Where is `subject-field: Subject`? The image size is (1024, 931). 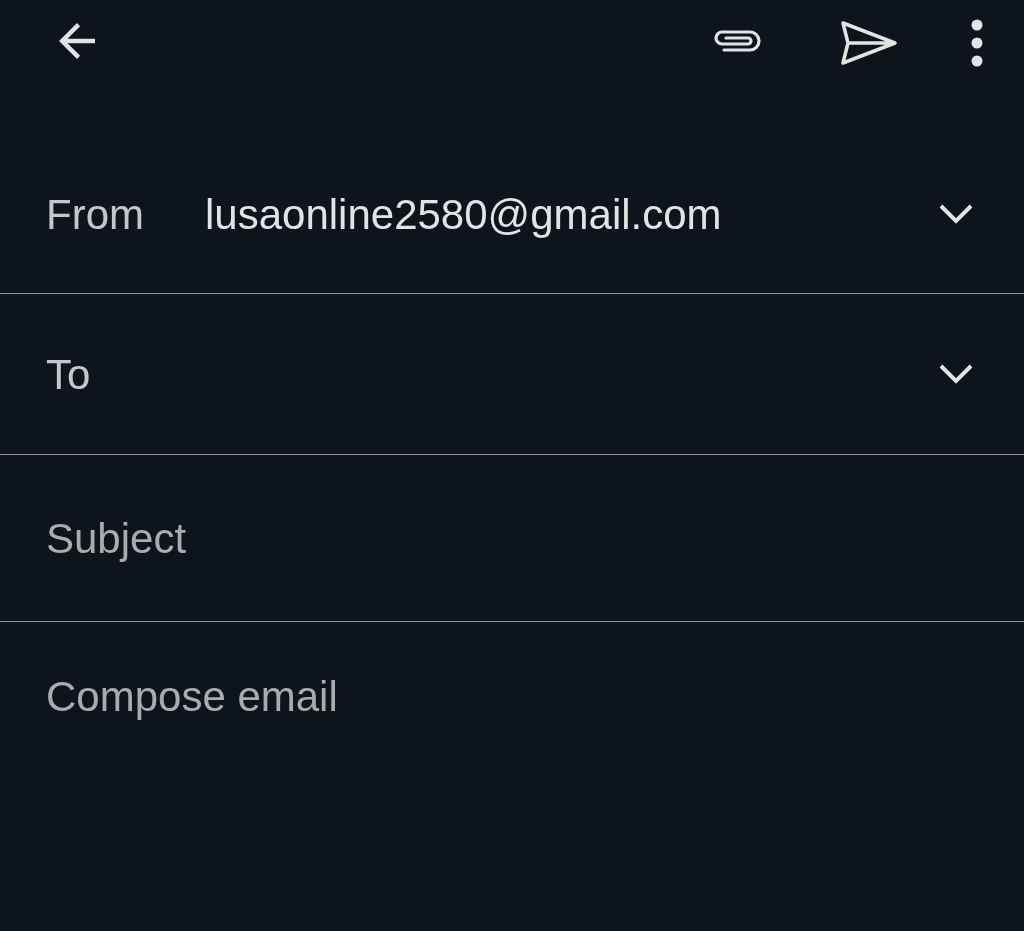
subject-field: Subject is located at coordinates (510, 538).